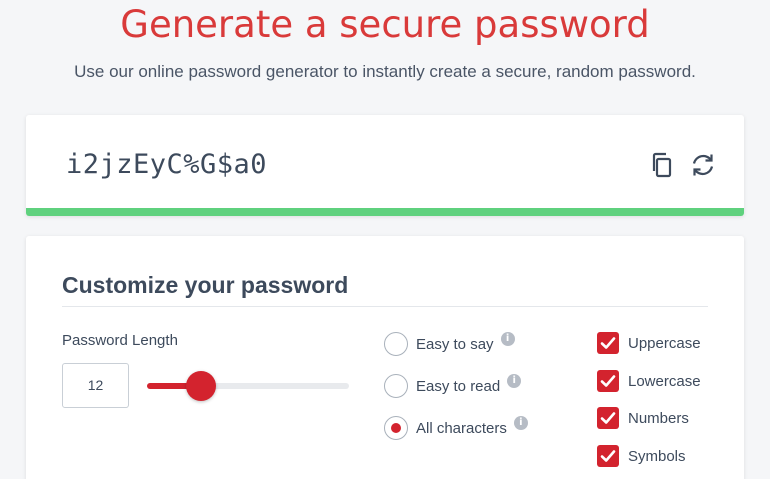 The width and height of the screenshot is (770, 479). Describe the element at coordinates (658, 418) in the screenshot. I see `option-label: Numbers` at that location.